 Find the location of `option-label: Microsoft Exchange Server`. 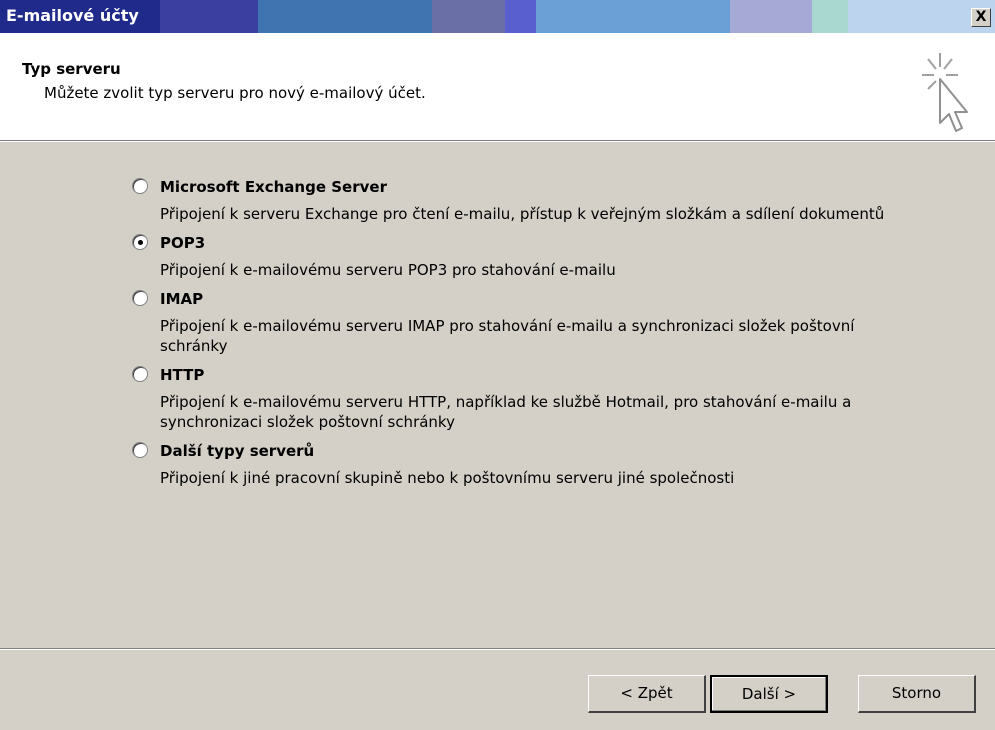

option-label: Microsoft Exchange Server is located at coordinates (526, 187).